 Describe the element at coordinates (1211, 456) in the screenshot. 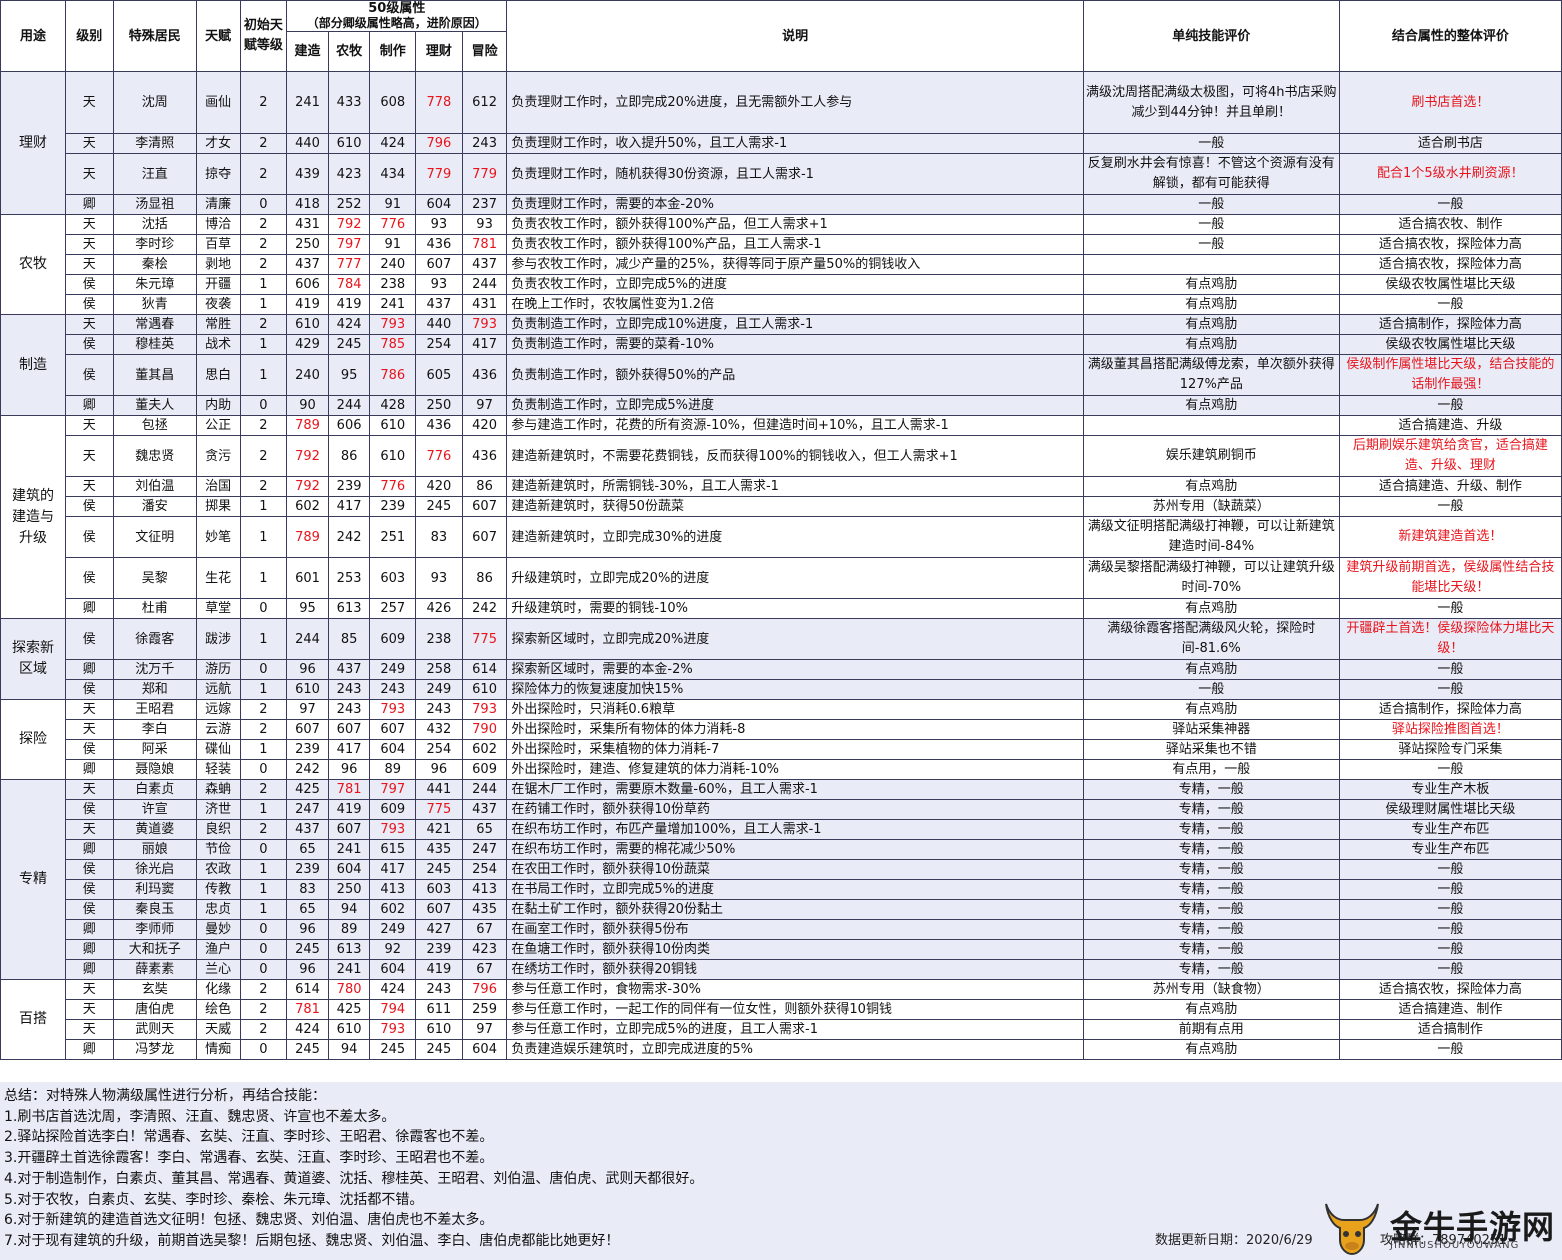

I see `skill-eval-cell: 娱乐建筑刷铜币` at that location.